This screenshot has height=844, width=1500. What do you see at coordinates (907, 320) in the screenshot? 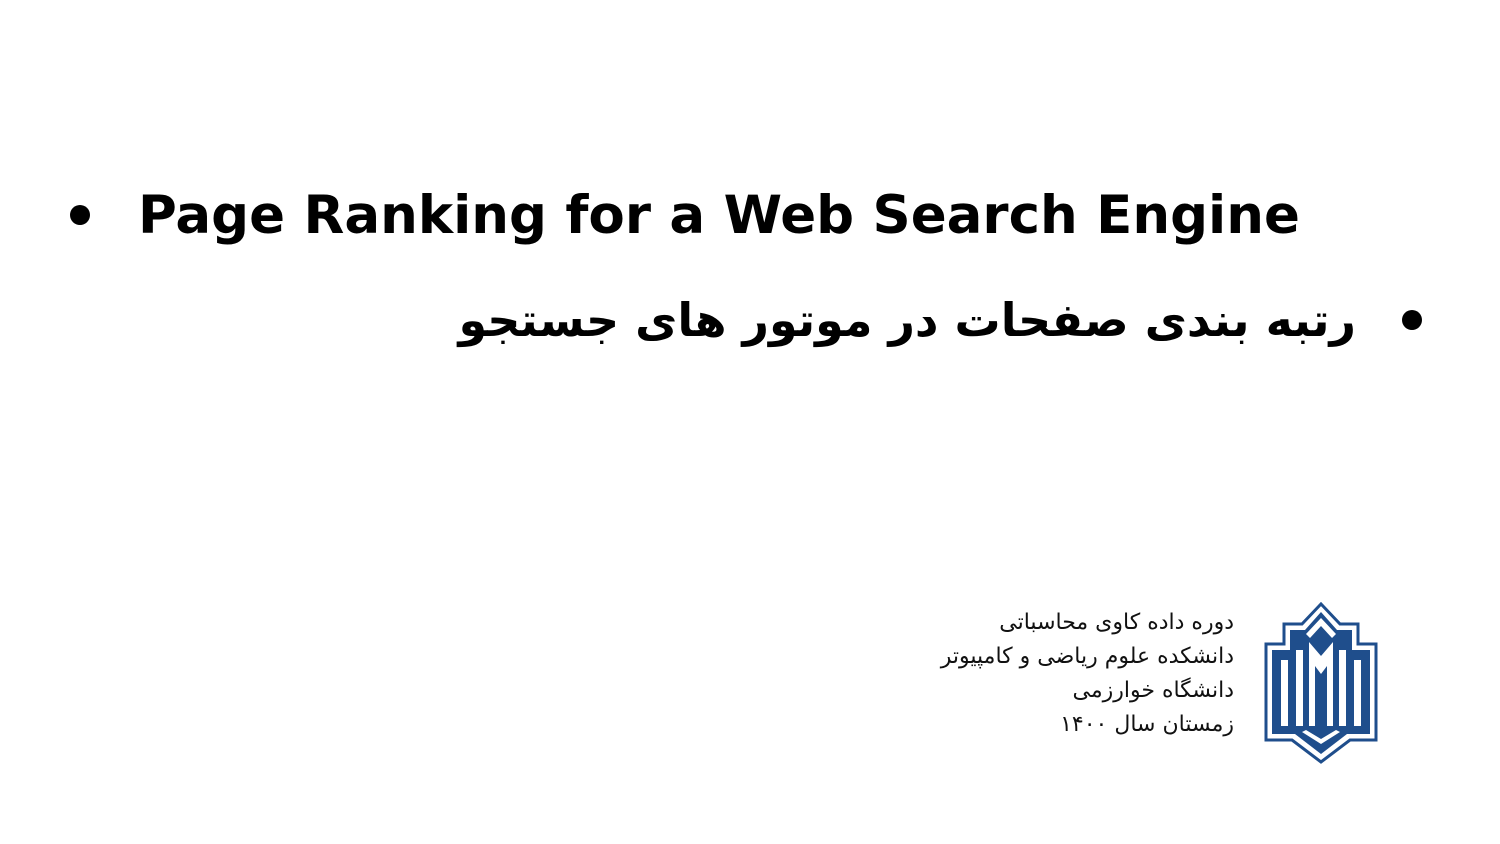
I see `persian-title: رتبه بندی صفحات در موتور های جستجو` at bounding box center [907, 320].